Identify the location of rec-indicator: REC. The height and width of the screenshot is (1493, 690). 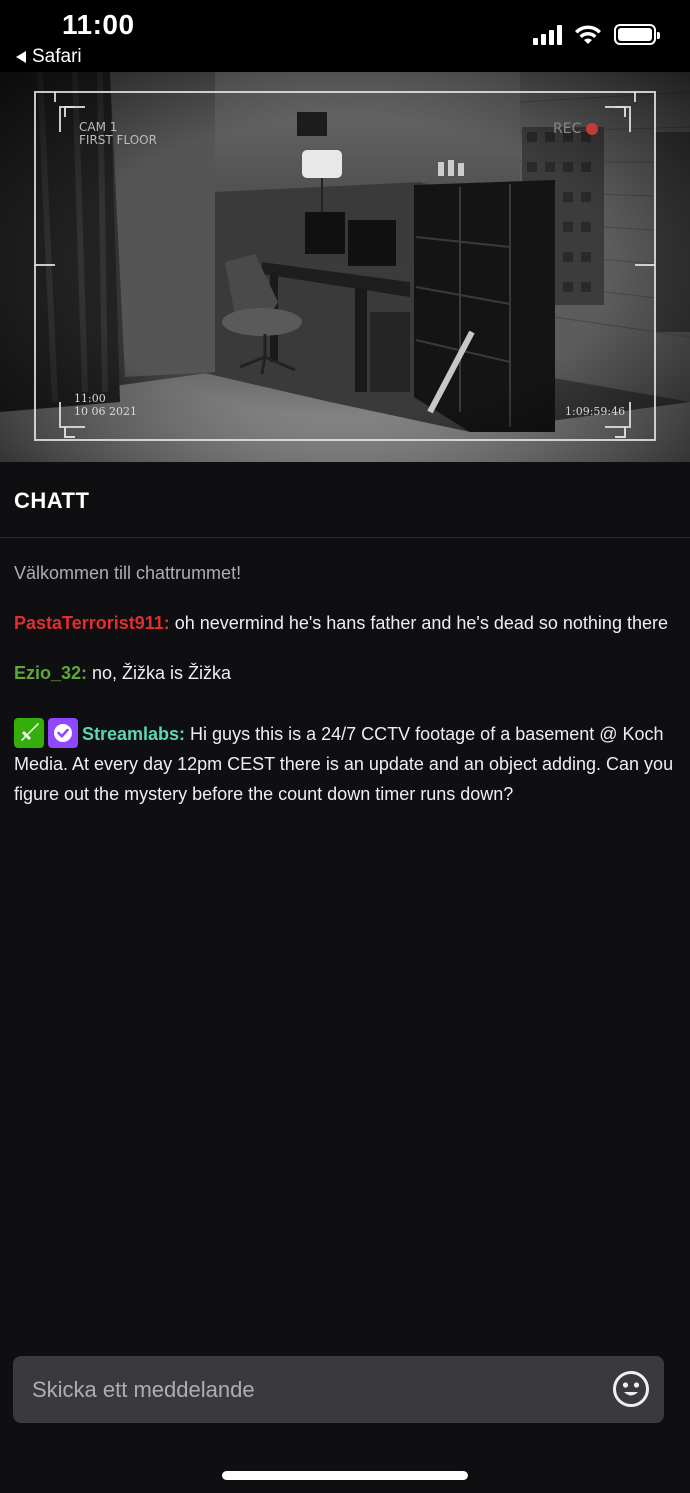
(576, 129).